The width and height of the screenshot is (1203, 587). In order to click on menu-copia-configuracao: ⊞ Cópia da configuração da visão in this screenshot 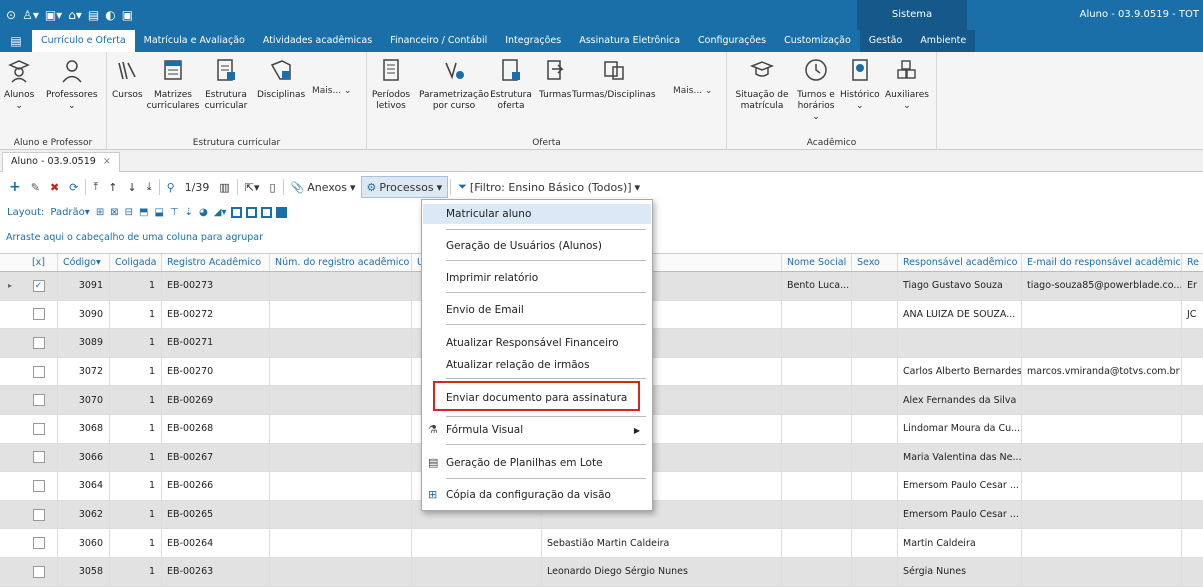, I will do `click(537, 495)`.